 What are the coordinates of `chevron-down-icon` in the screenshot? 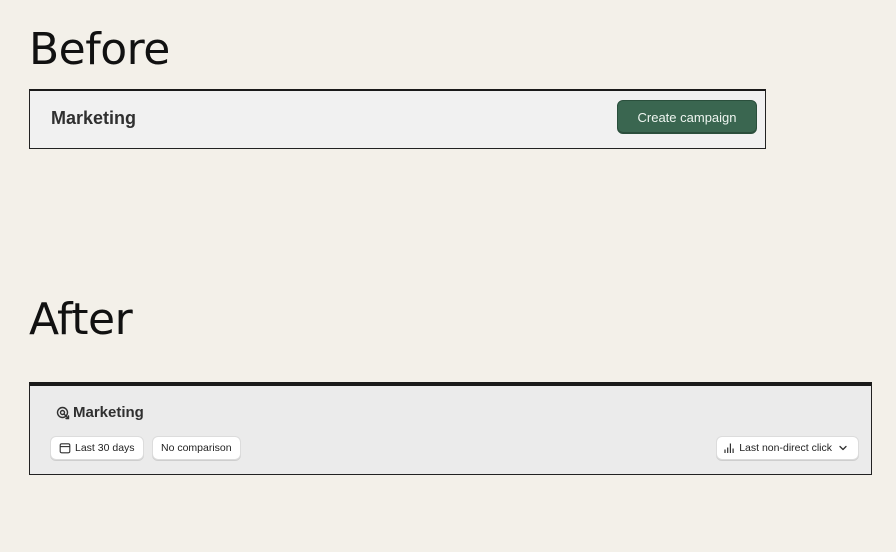 It's located at (845, 448).